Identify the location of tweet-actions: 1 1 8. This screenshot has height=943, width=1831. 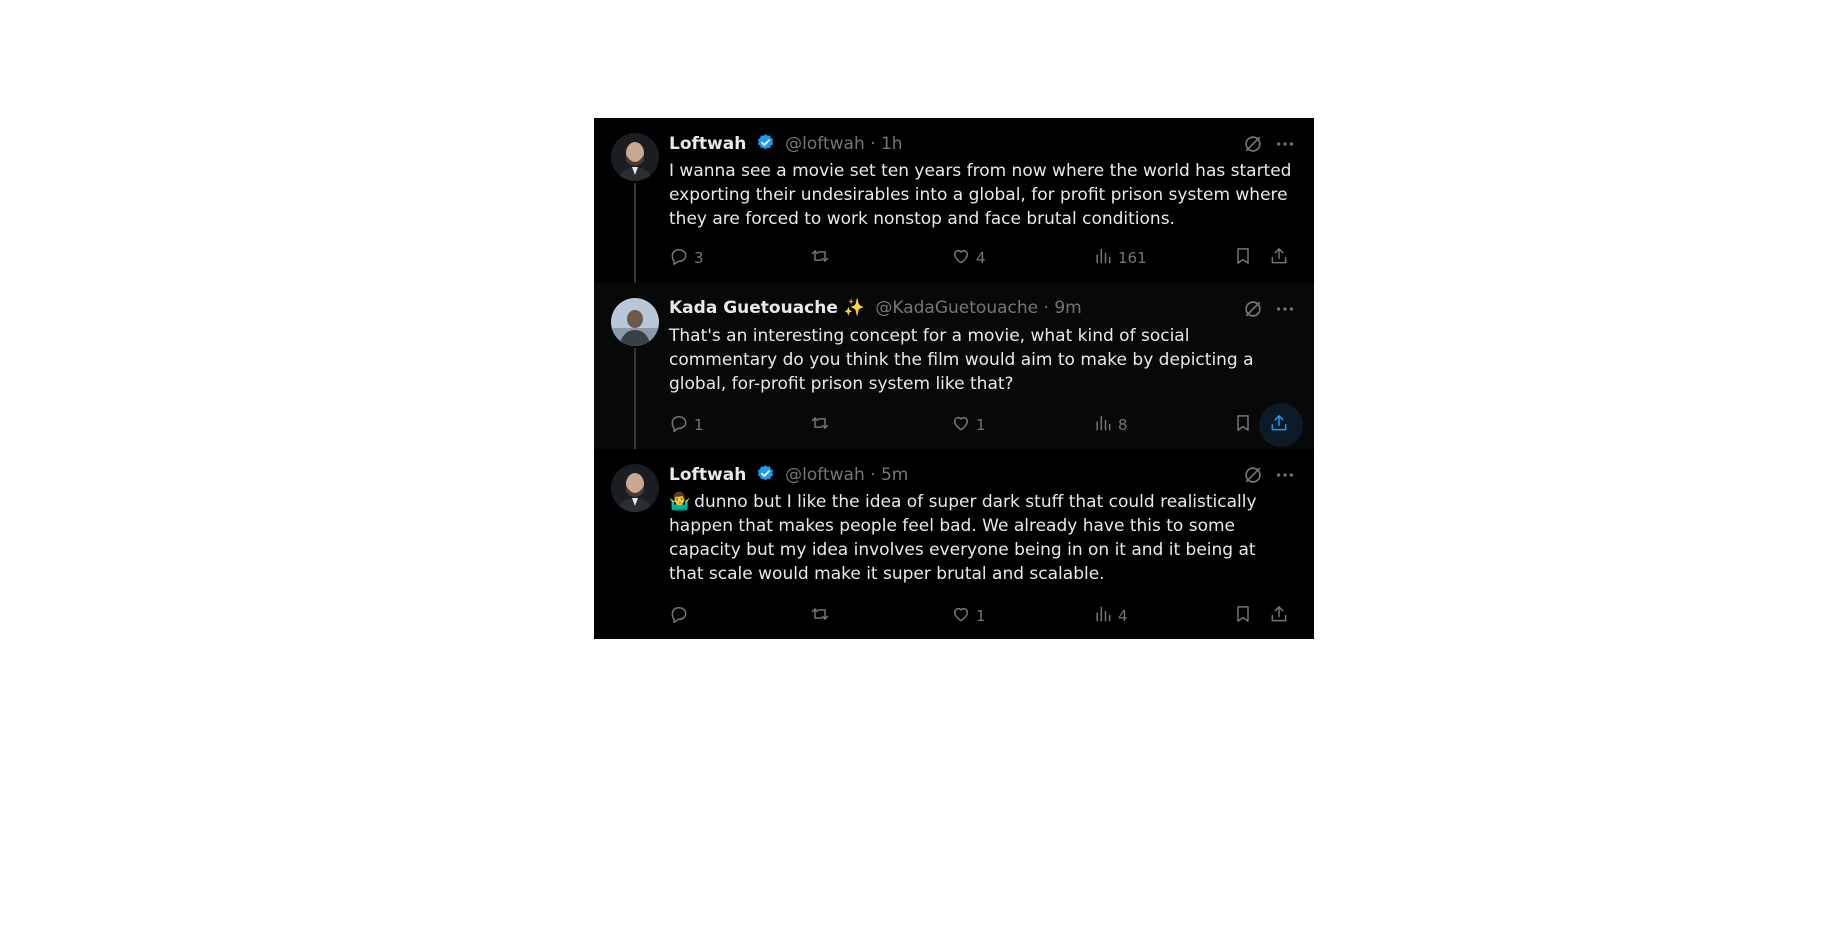
(986, 425).